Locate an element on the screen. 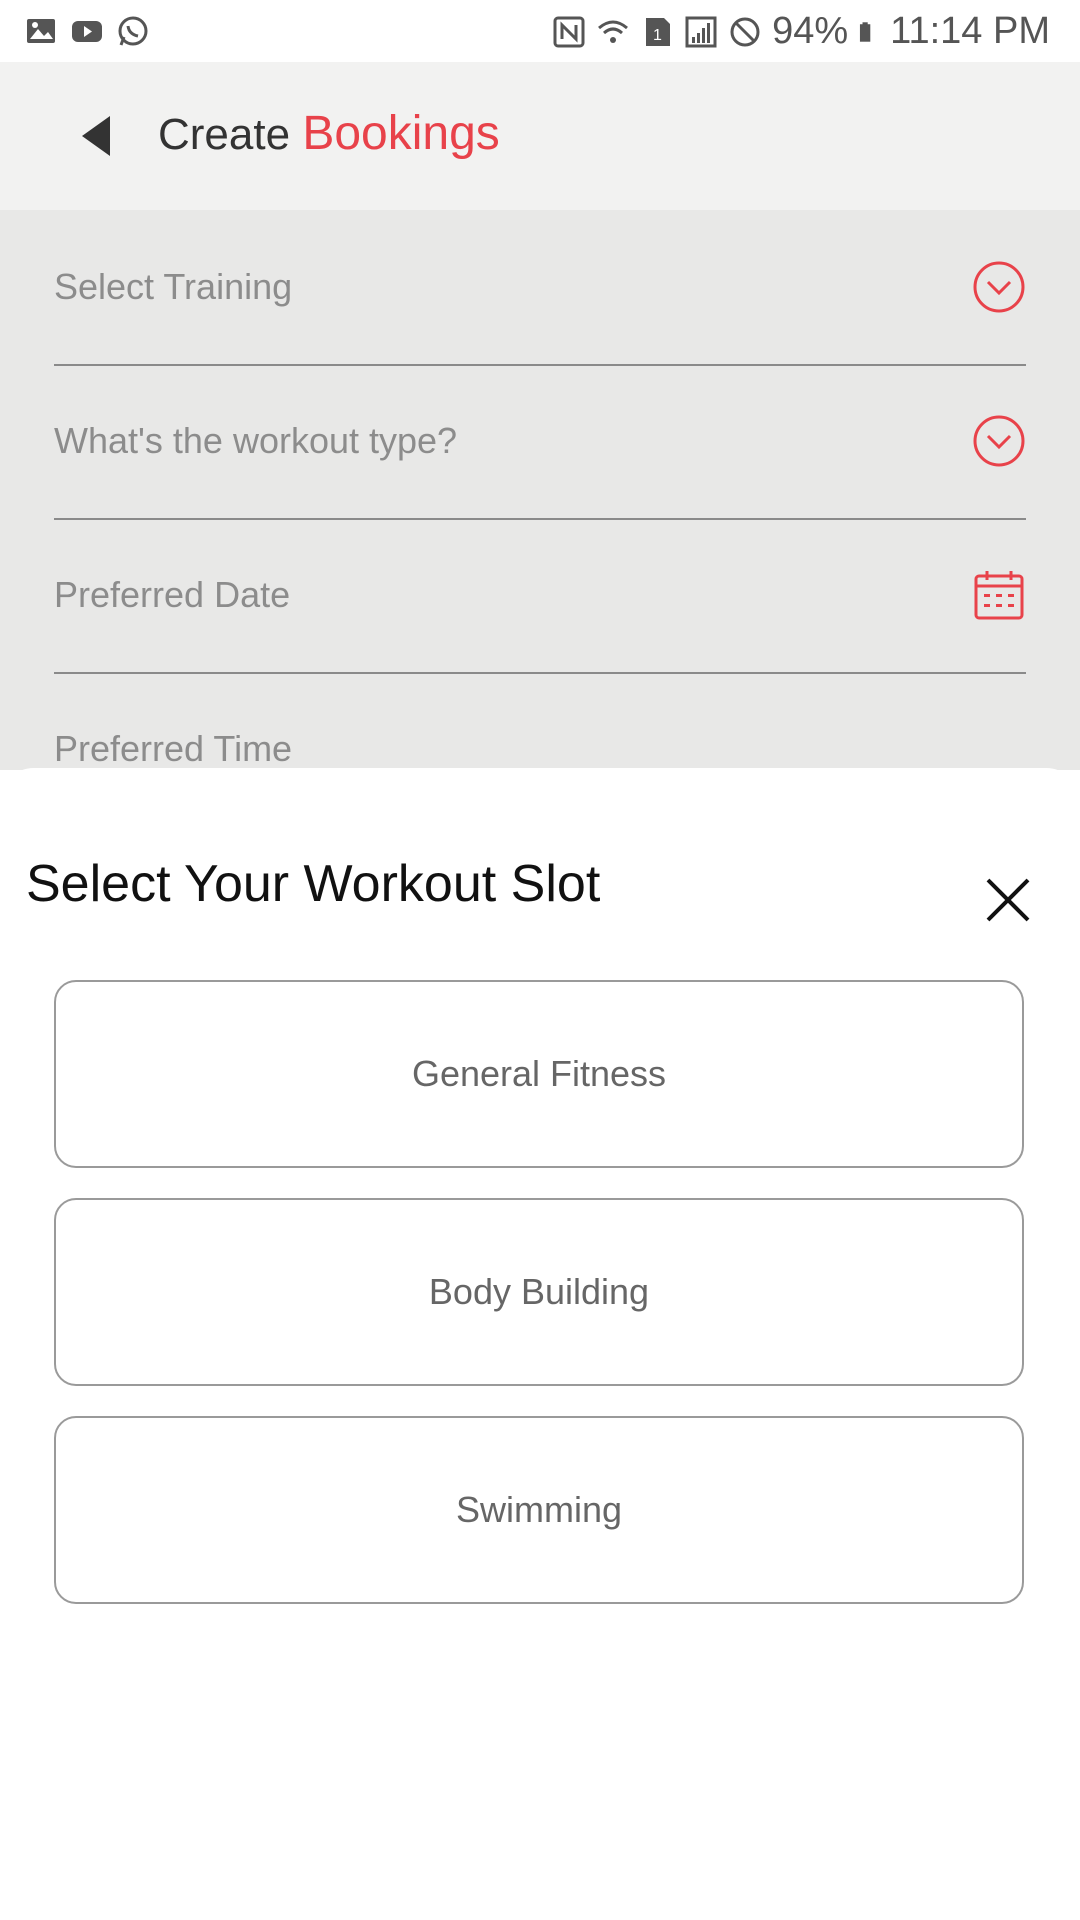 Image resolution: width=1080 pixels, height=1920 pixels. calendar-icon is located at coordinates (999, 595).